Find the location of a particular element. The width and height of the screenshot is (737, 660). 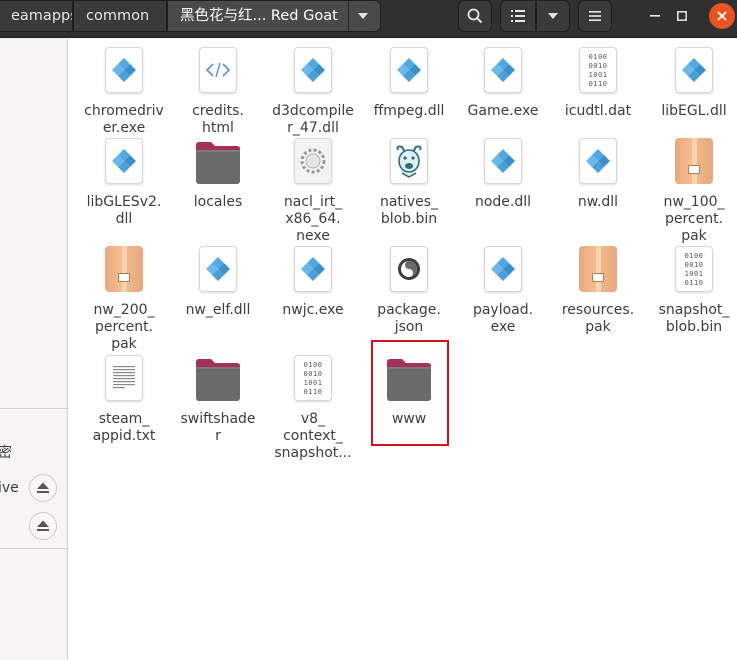

file-name-label: nacl_irt_ x86_64. nexe is located at coordinates (313, 219).